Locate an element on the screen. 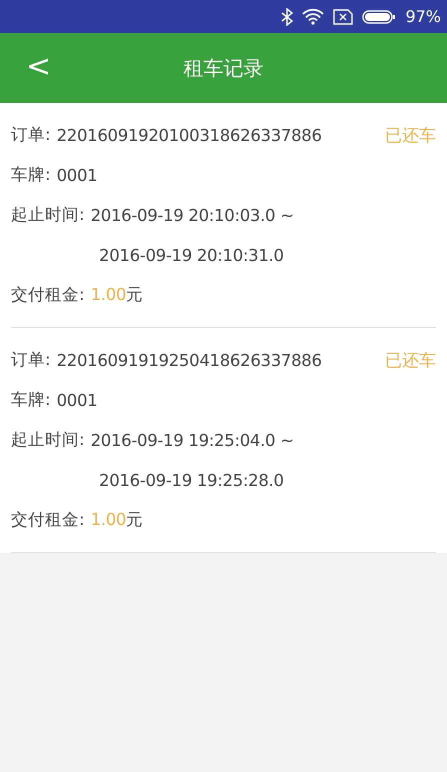 Image resolution: width=447 pixels, height=772 pixels. end-time: 2016-09-19 19:25:28.0 is located at coordinates (191, 480).